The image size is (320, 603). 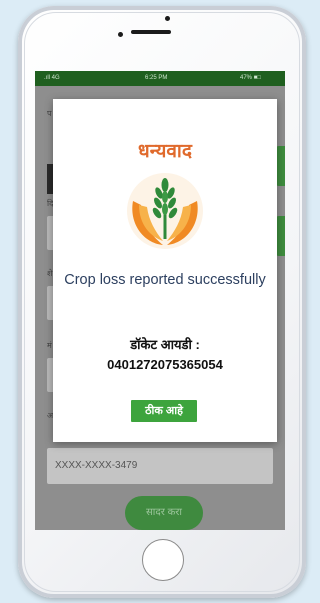 I want to click on home-button, so click(x=163, y=560).